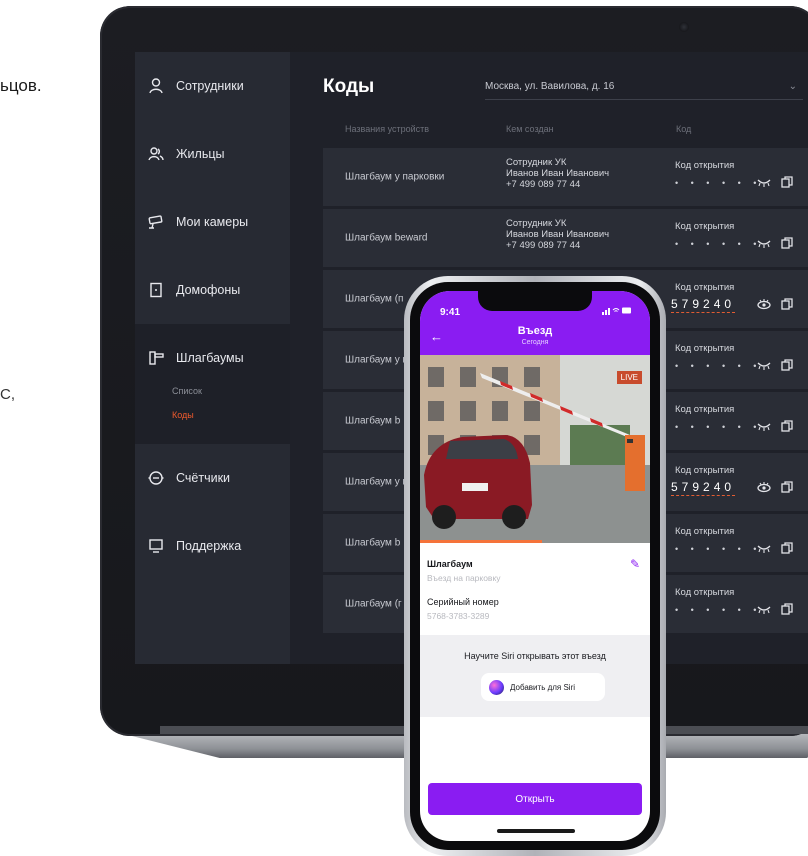 The height and width of the screenshot is (856, 808). I want to click on sidebar-item-label: Жильцы, so click(200, 154).